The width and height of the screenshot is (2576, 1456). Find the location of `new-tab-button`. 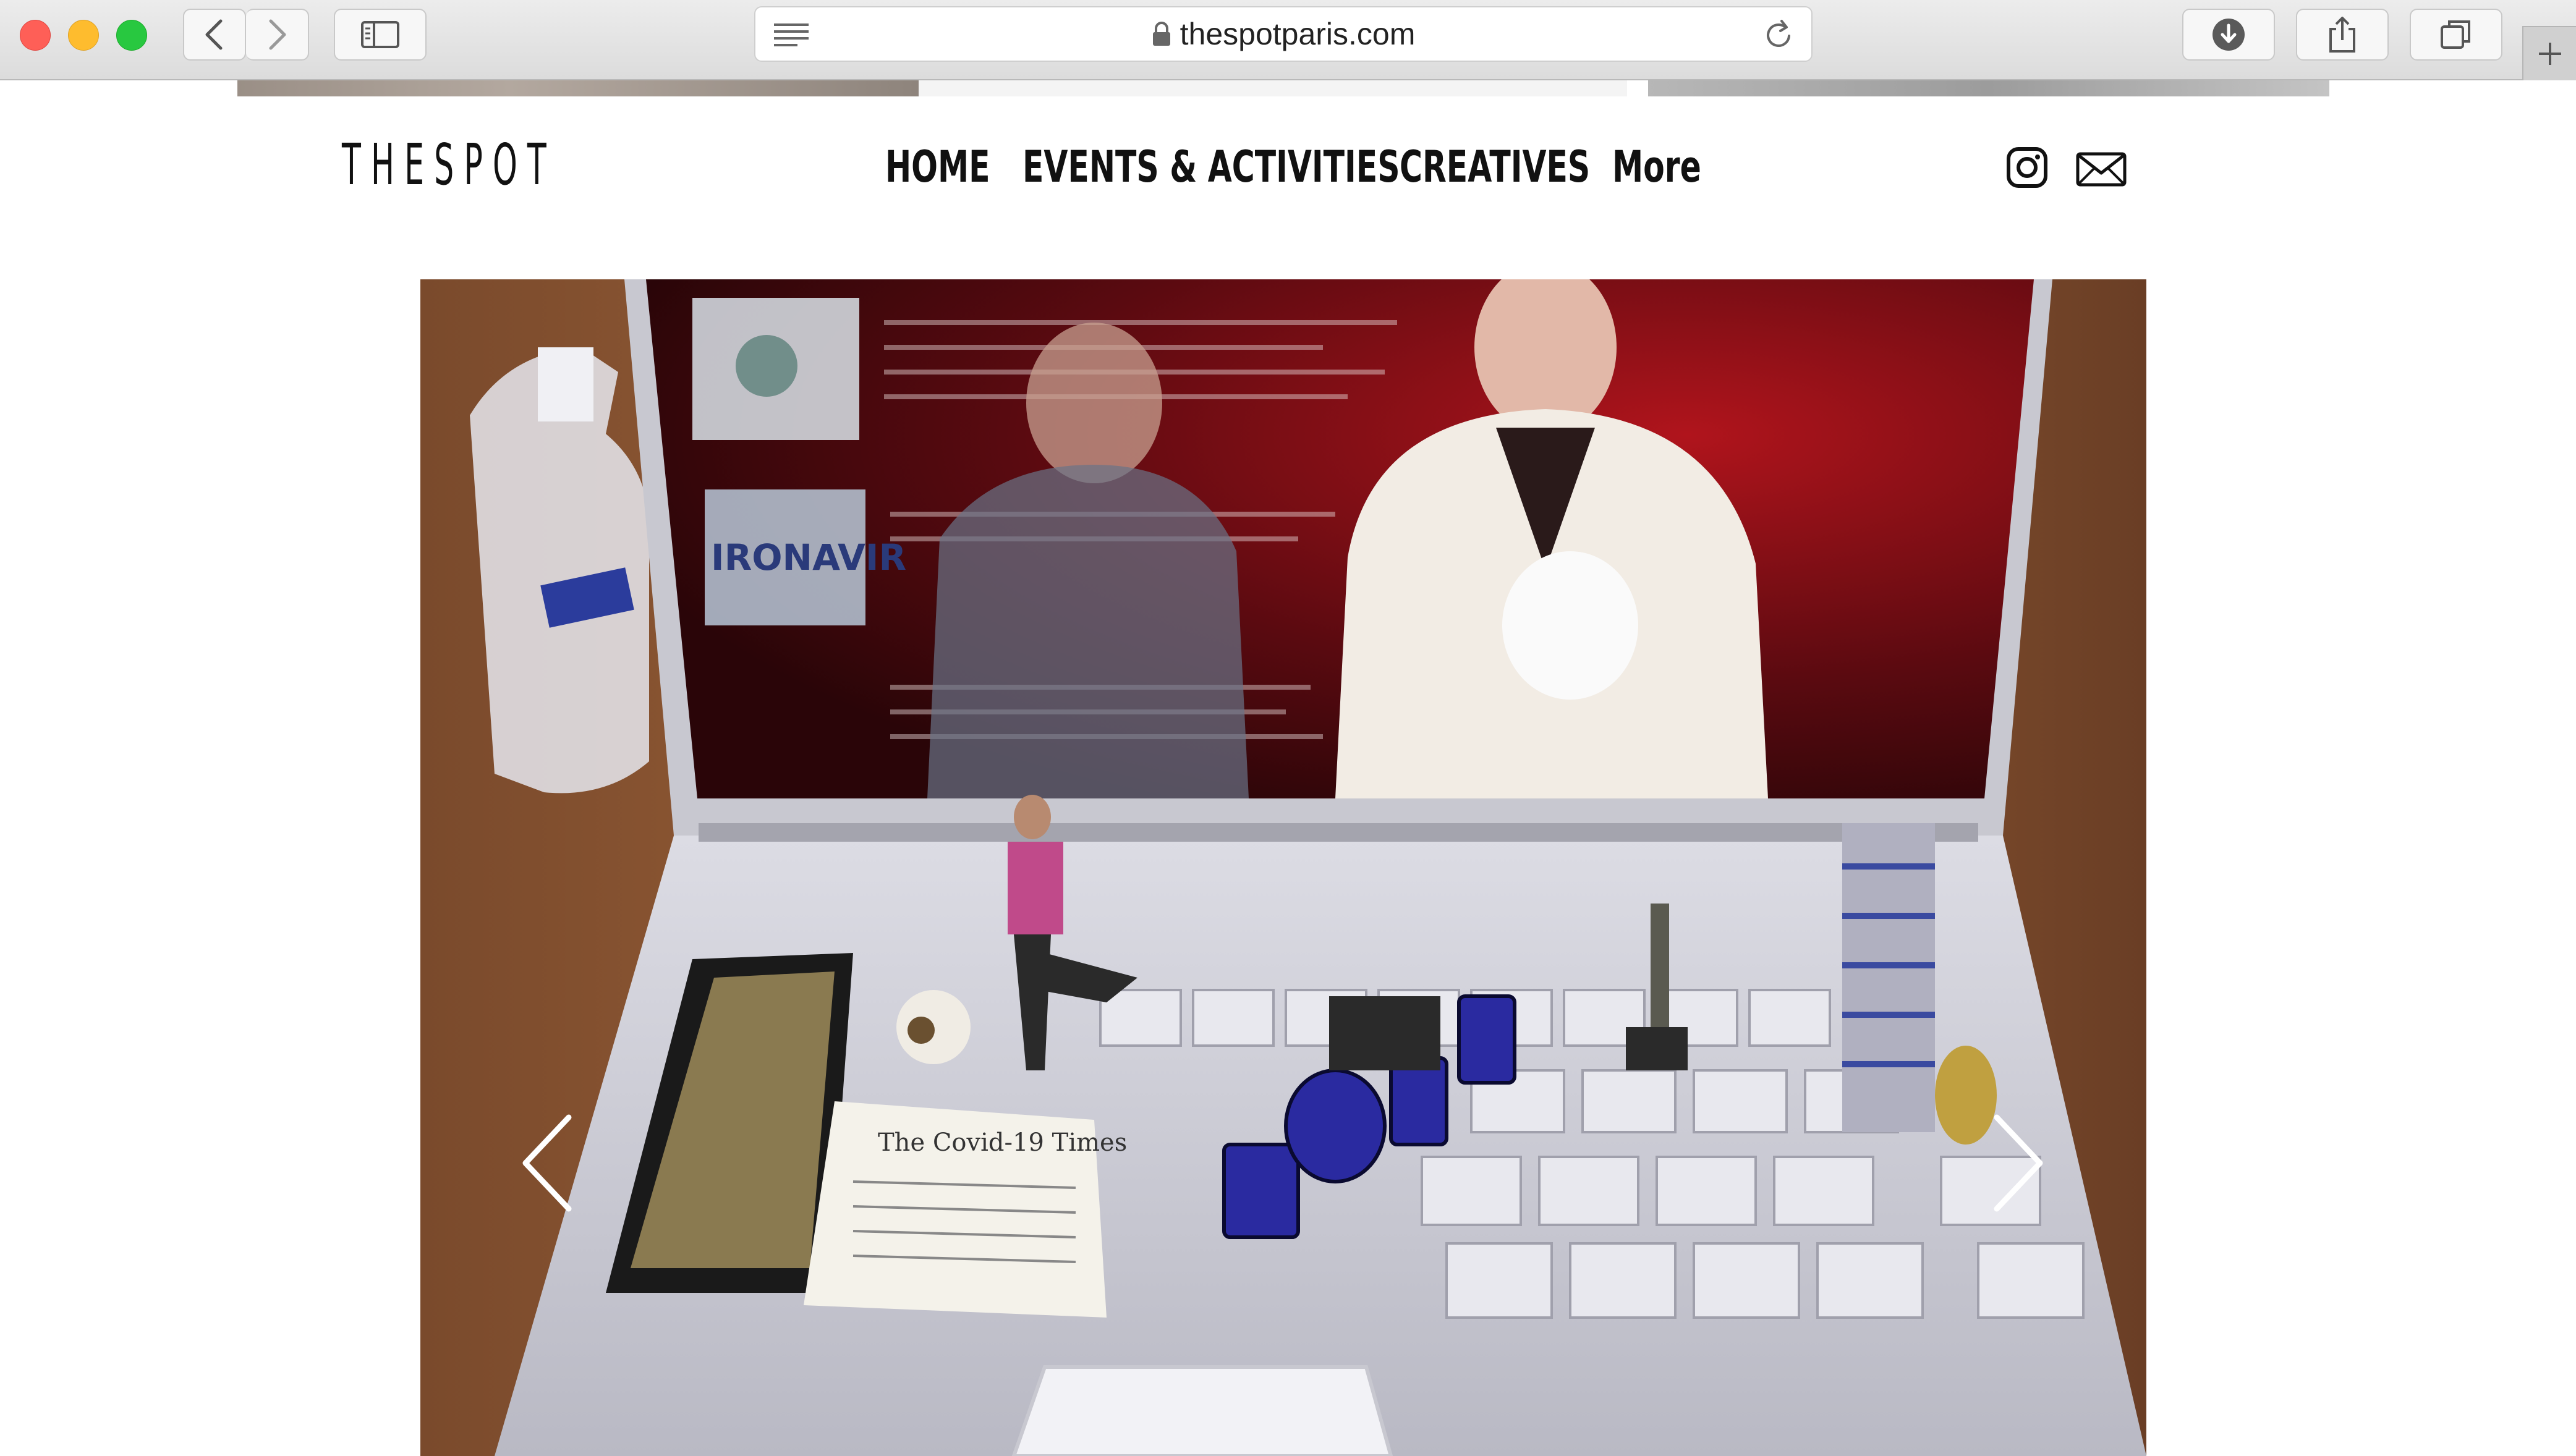

new-tab-button is located at coordinates (2549, 53).